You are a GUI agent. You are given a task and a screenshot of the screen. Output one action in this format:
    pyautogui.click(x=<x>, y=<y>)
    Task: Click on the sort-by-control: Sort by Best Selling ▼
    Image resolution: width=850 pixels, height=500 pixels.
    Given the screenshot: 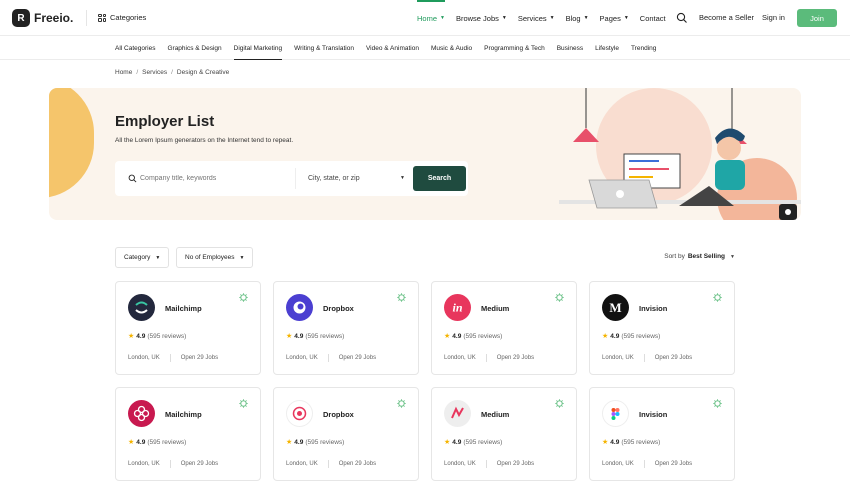 What is the action you would take?
    pyautogui.click(x=699, y=256)
    